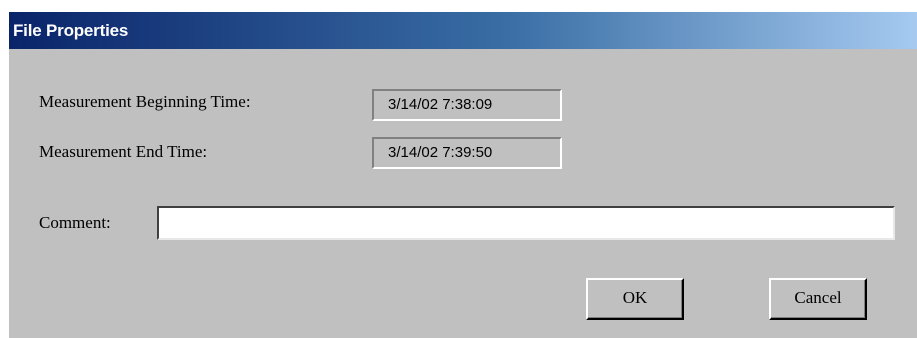 Image resolution: width=917 pixels, height=338 pixels. What do you see at coordinates (75, 222) in the screenshot?
I see `comment-label: Comment:` at bounding box center [75, 222].